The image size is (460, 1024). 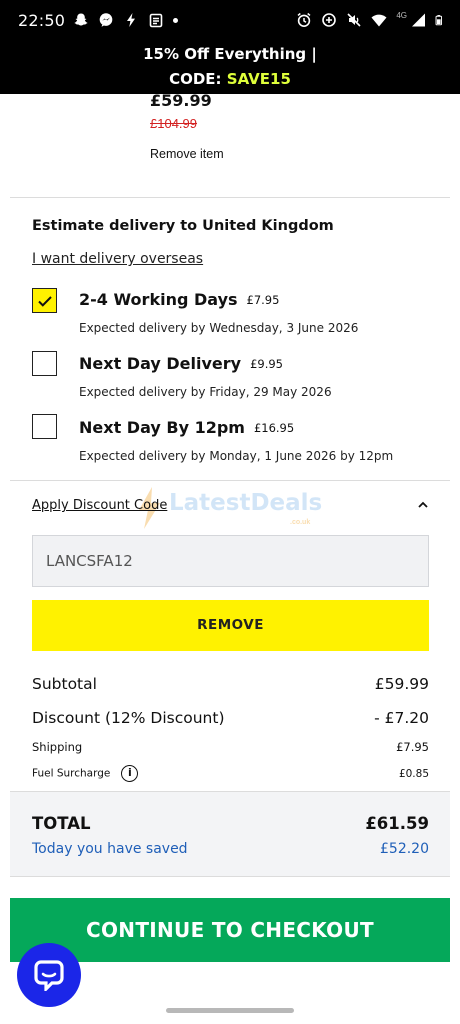 I want to click on checkmark-icon, so click(x=45, y=301).